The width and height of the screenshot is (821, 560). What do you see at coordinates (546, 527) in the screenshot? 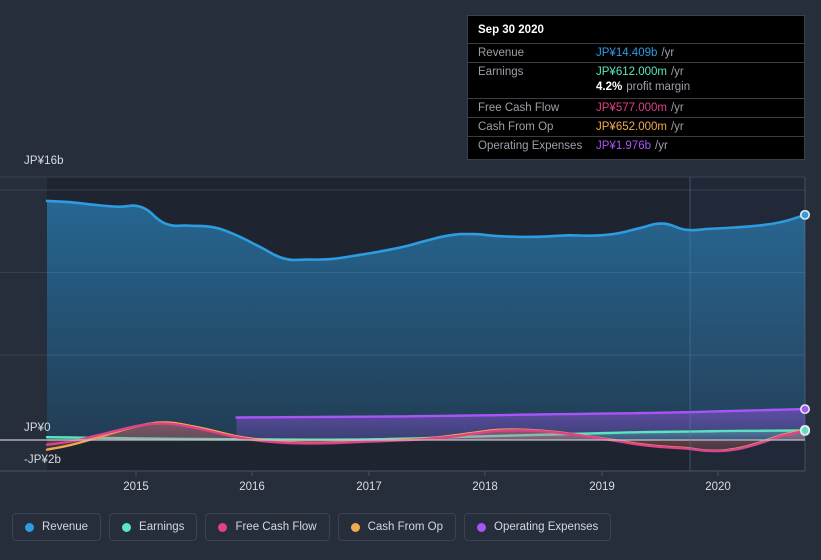
I see `legend-item-label: Operating Expenses` at bounding box center [546, 527].